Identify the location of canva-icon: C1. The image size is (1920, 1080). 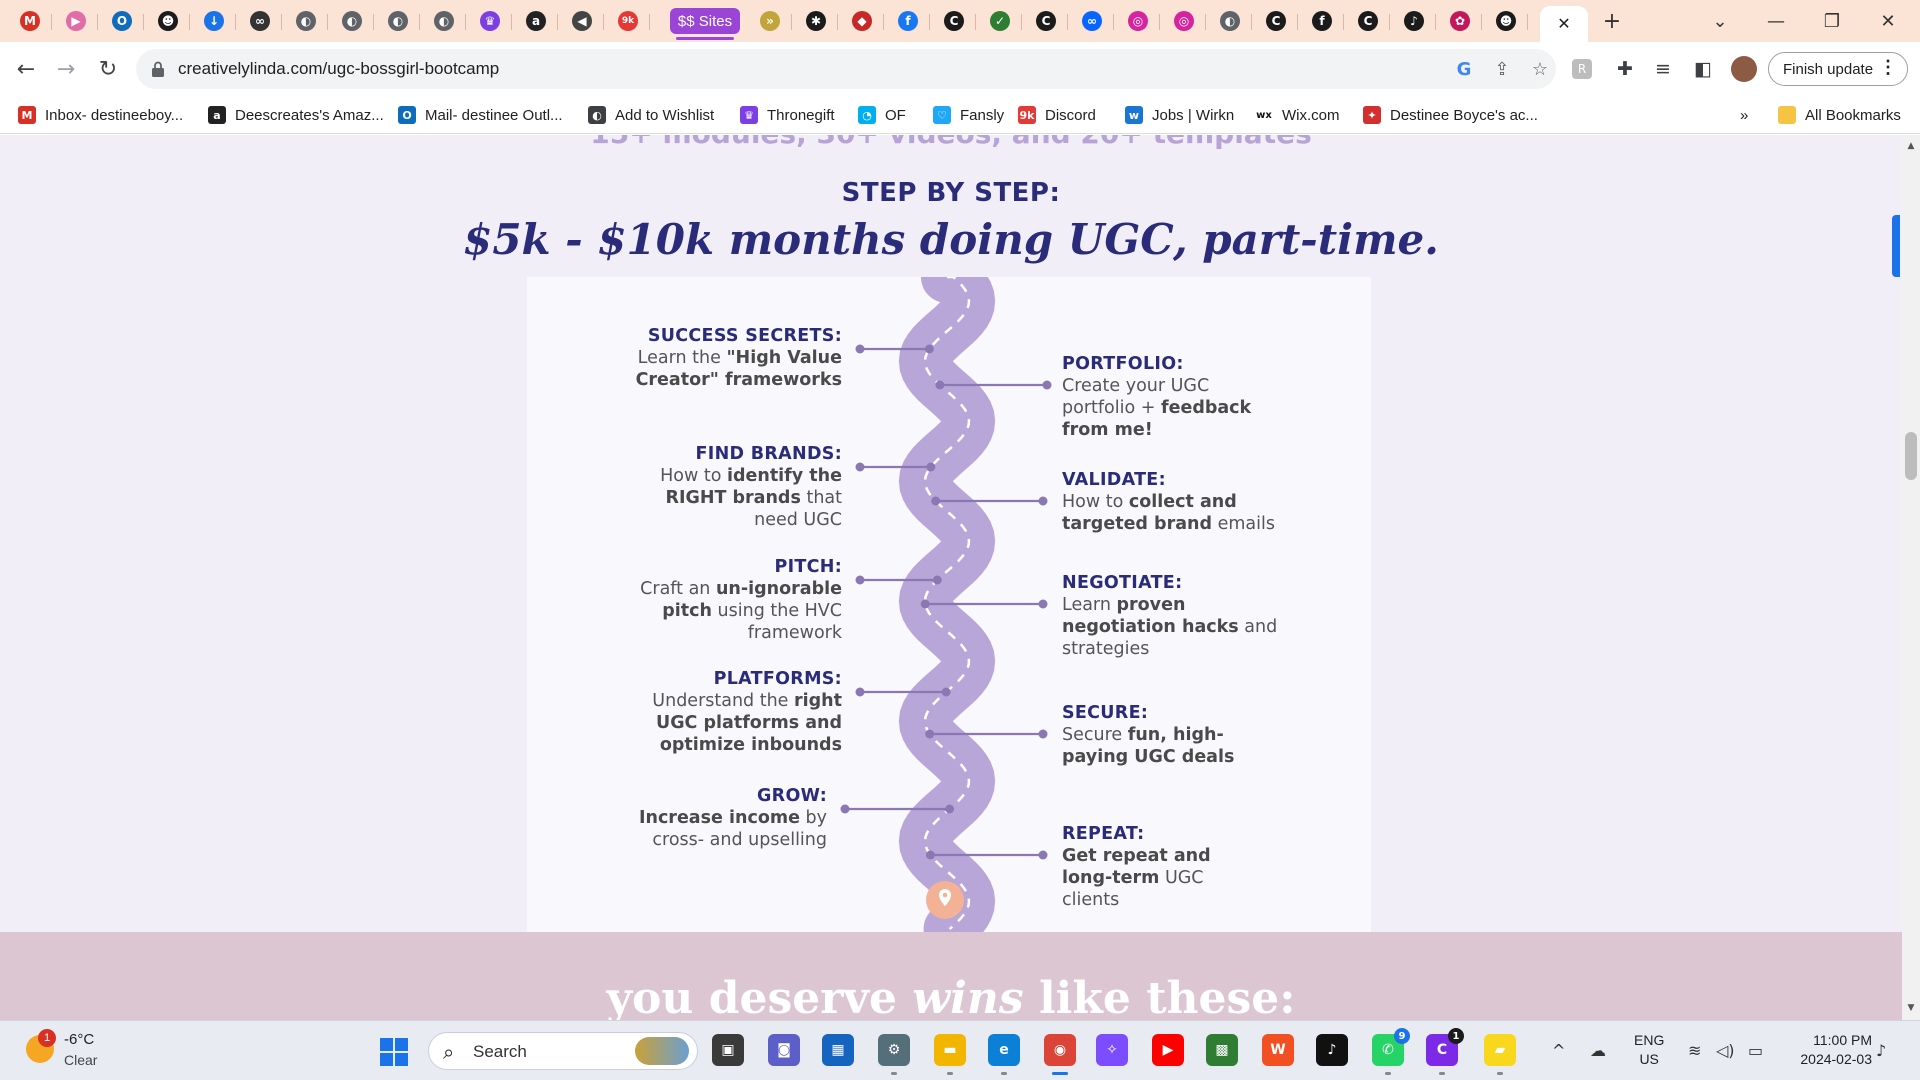
(1445, 1051).